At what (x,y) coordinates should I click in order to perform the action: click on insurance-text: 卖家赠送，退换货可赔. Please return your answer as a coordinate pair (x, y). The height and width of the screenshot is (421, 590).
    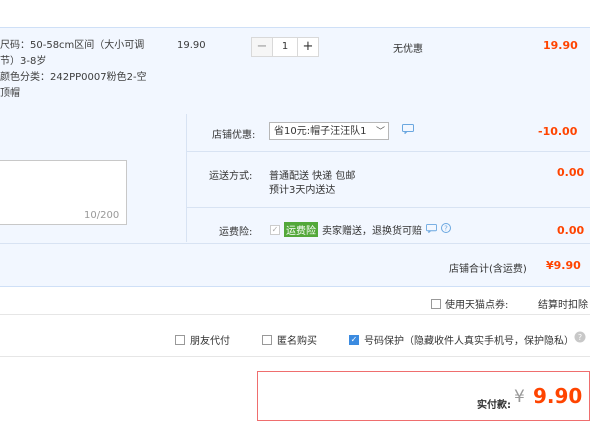
    Looking at the image, I should click on (372, 231).